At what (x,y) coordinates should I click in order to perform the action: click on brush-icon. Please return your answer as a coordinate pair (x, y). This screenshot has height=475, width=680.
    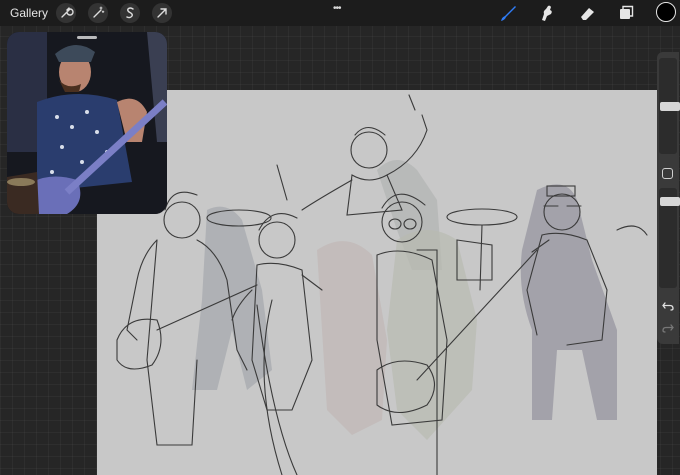
    Looking at the image, I should click on (508, 13).